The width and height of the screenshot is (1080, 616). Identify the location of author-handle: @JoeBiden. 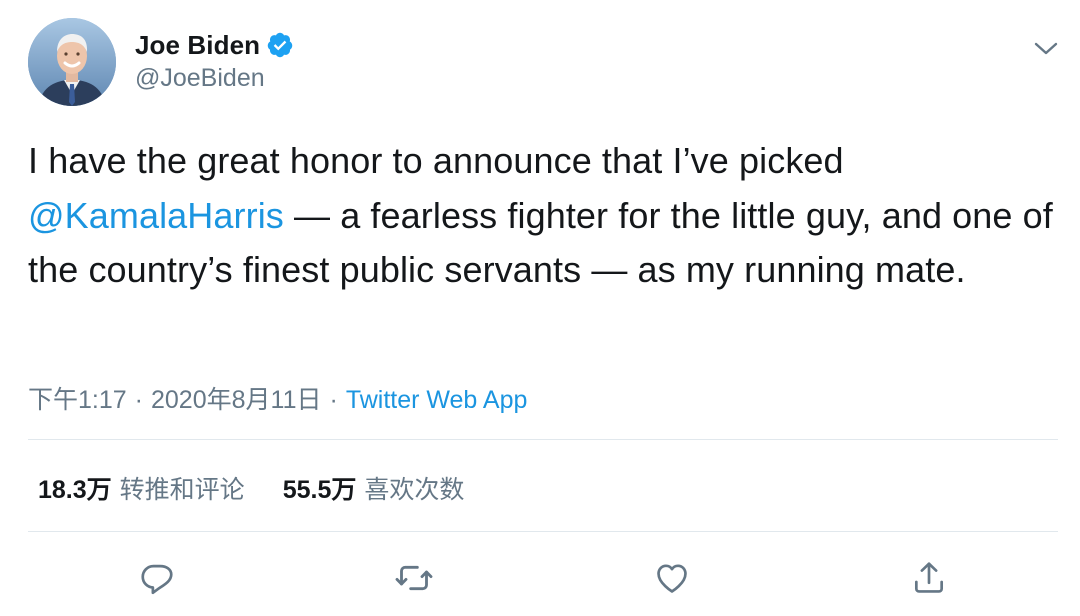
(214, 78).